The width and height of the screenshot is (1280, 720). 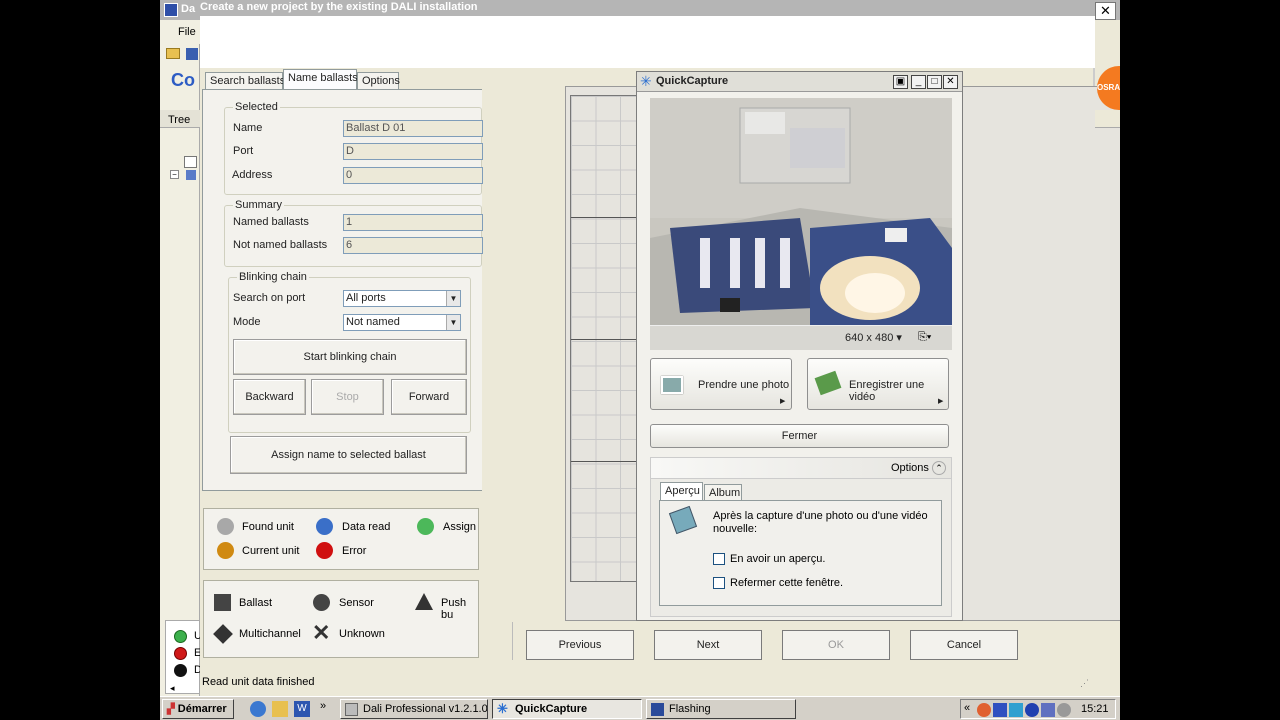 I want to click on assign-icon, so click(x=425, y=526).